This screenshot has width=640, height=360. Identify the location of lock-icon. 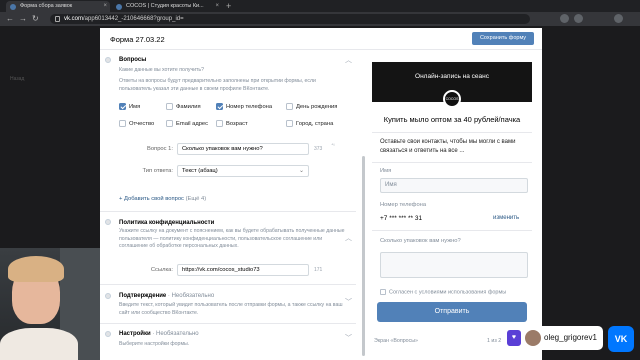
(57, 19).